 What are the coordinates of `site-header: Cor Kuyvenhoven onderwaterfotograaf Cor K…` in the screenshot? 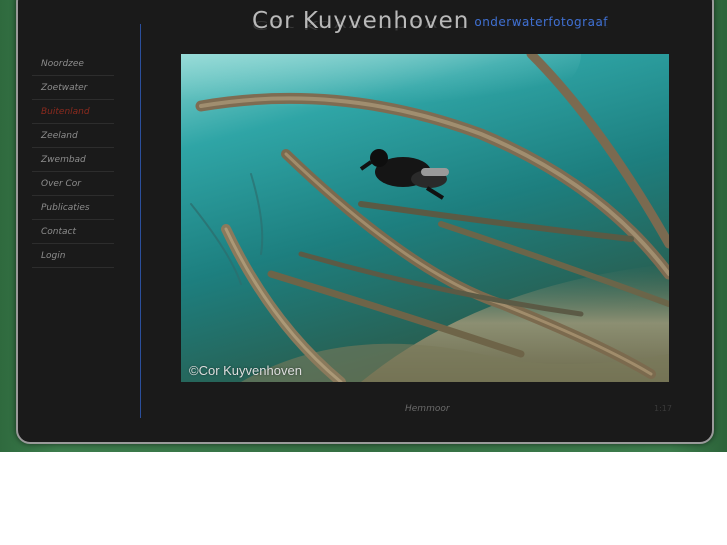 It's located at (430, 21).